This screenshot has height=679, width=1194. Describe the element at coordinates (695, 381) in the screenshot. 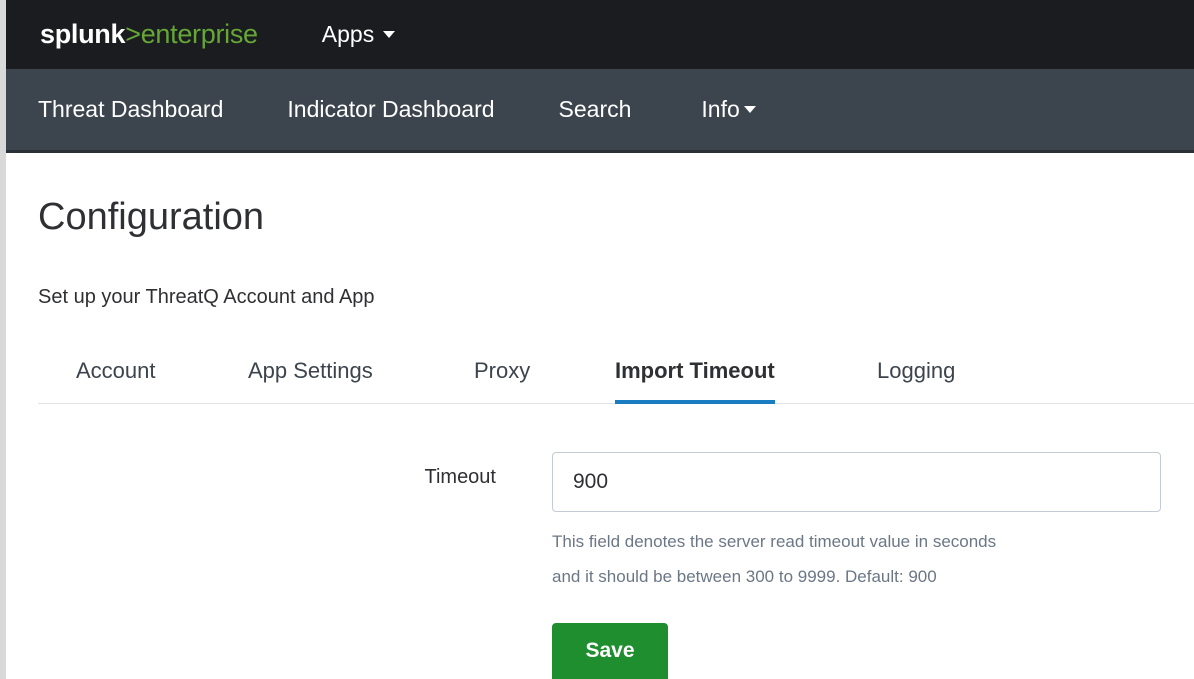

I see `tab-import-timeout: Import Timeout` at that location.